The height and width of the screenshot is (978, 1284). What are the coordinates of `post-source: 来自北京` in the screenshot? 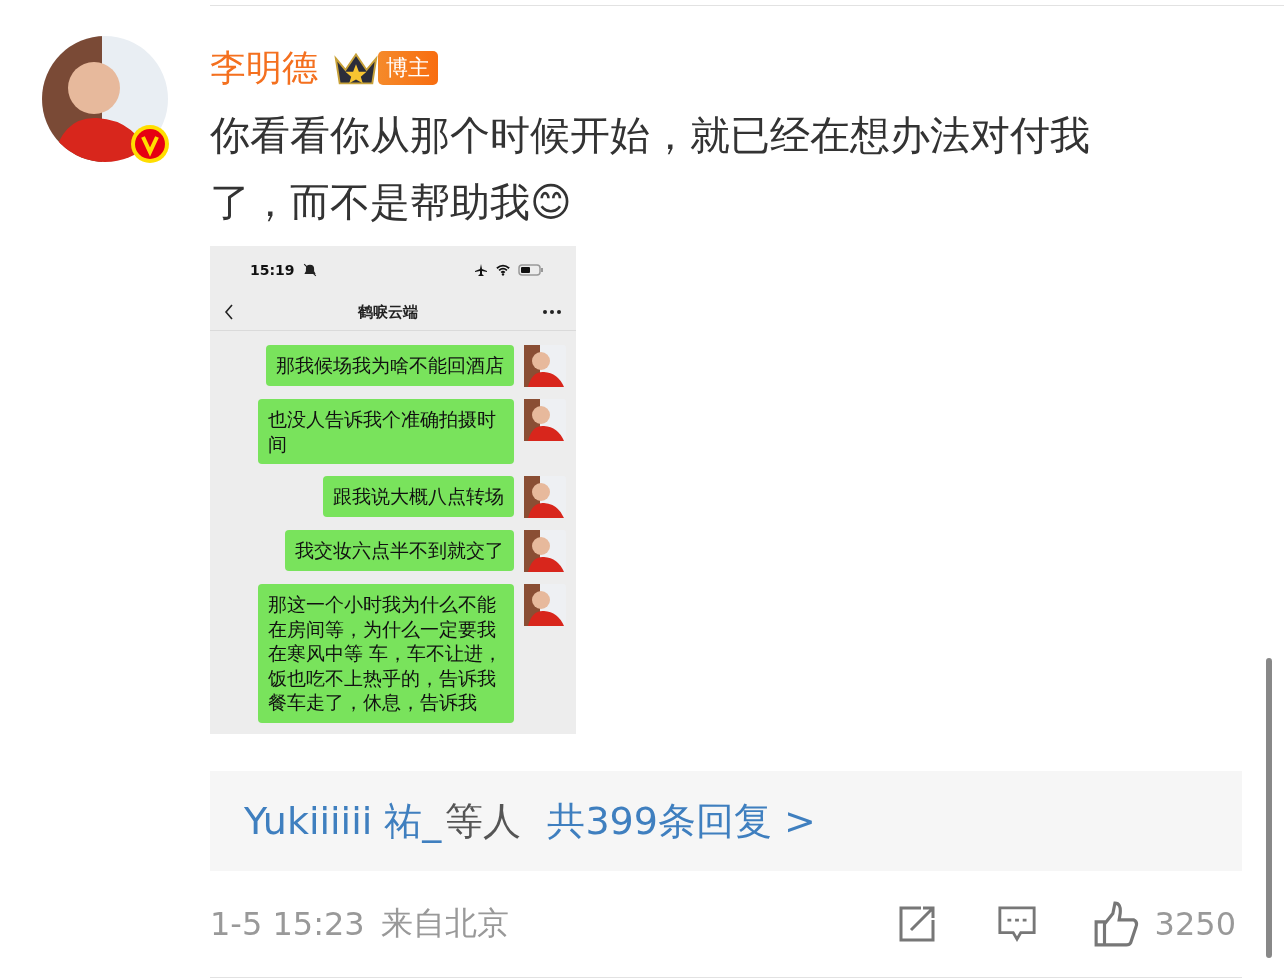 It's located at (444, 923).